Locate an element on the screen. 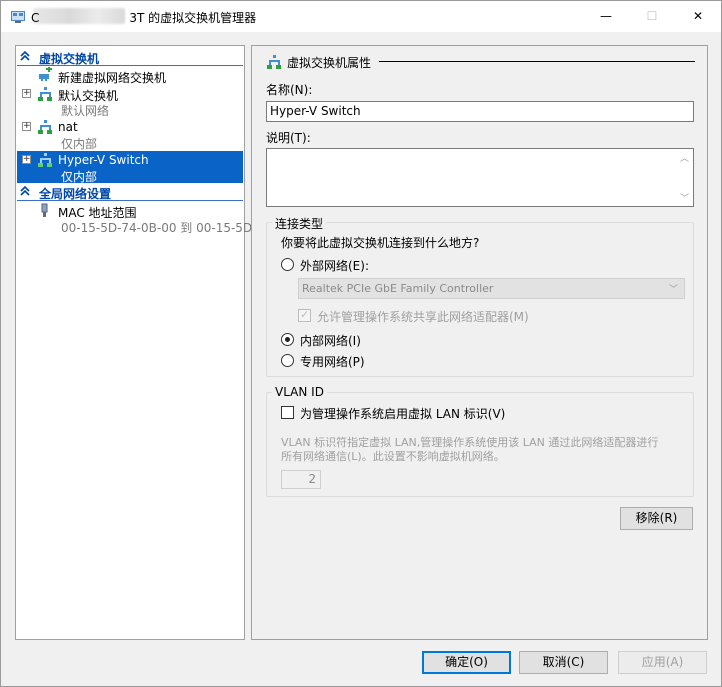  ok-button: 确定(O) is located at coordinates (466, 662).